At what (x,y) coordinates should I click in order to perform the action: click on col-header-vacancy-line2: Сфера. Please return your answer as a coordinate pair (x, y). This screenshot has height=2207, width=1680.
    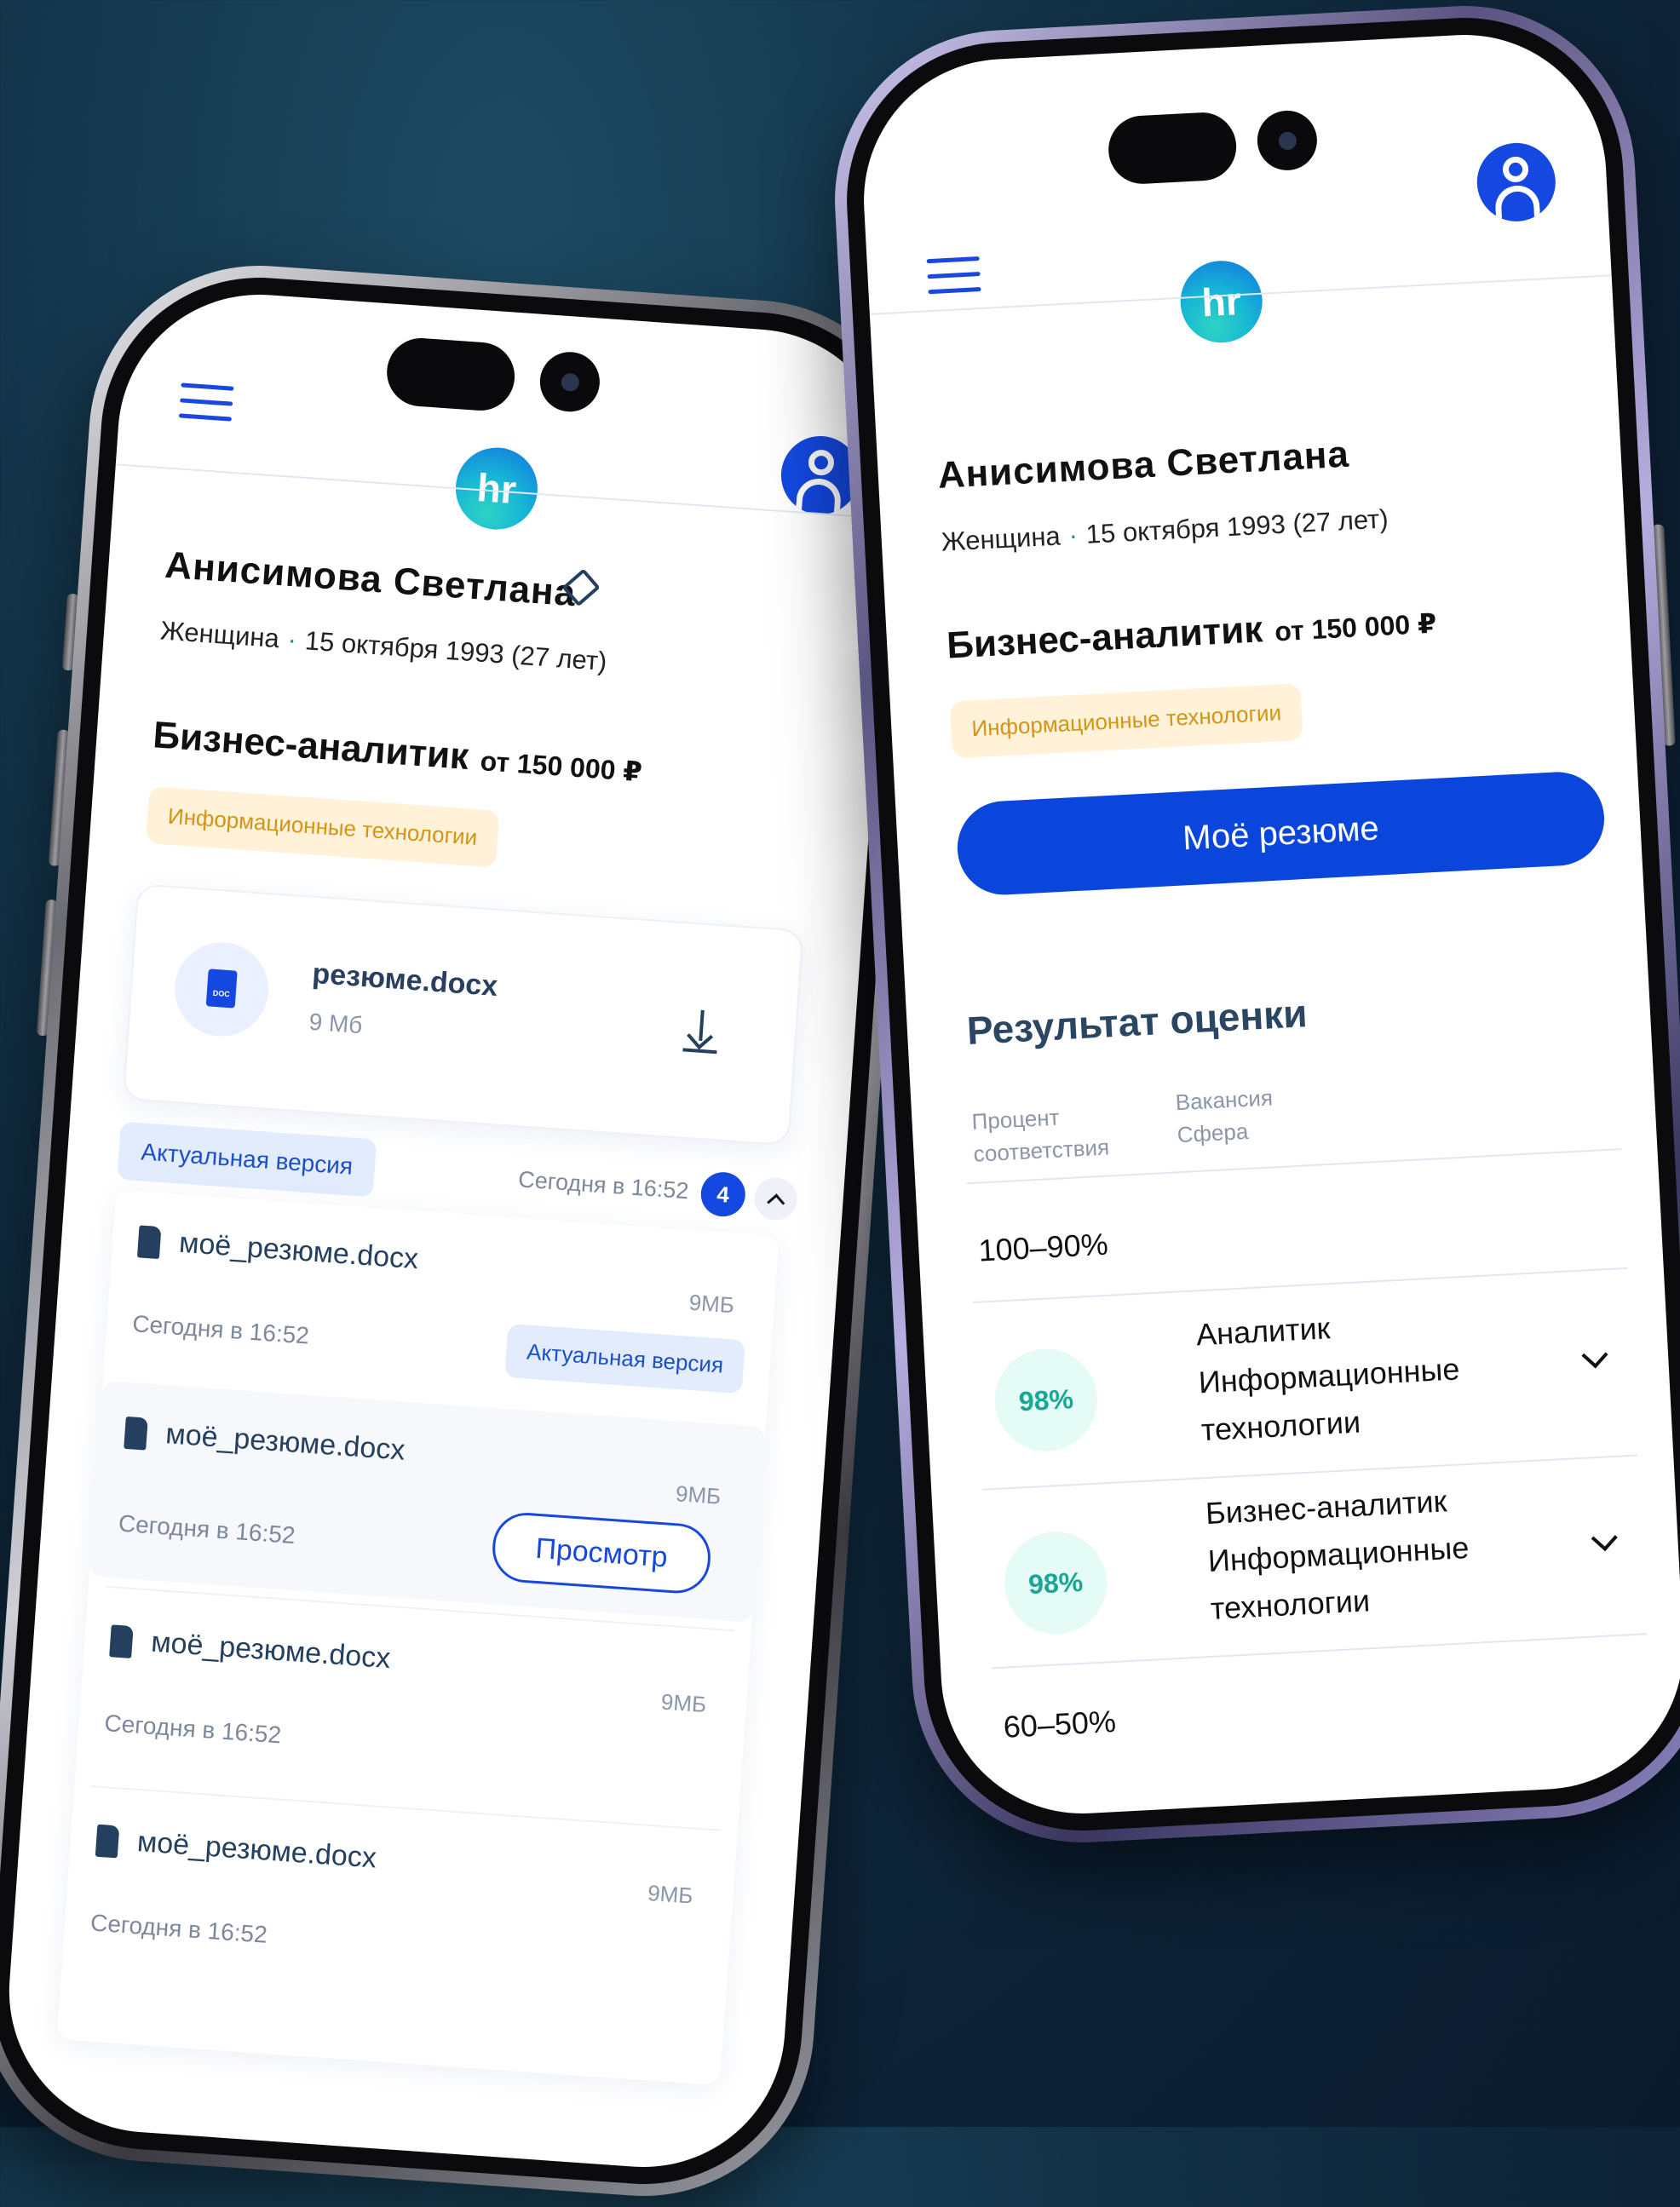
    Looking at the image, I should click on (1213, 1133).